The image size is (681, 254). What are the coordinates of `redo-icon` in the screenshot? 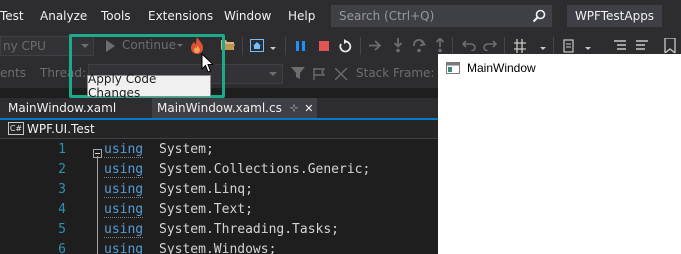 It's located at (490, 45).